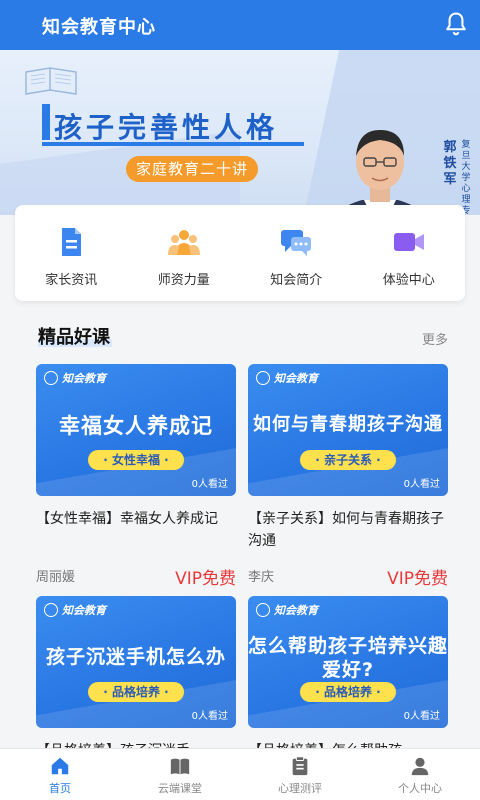  Describe the element at coordinates (408, 242) in the screenshot. I see `video-icon` at that location.